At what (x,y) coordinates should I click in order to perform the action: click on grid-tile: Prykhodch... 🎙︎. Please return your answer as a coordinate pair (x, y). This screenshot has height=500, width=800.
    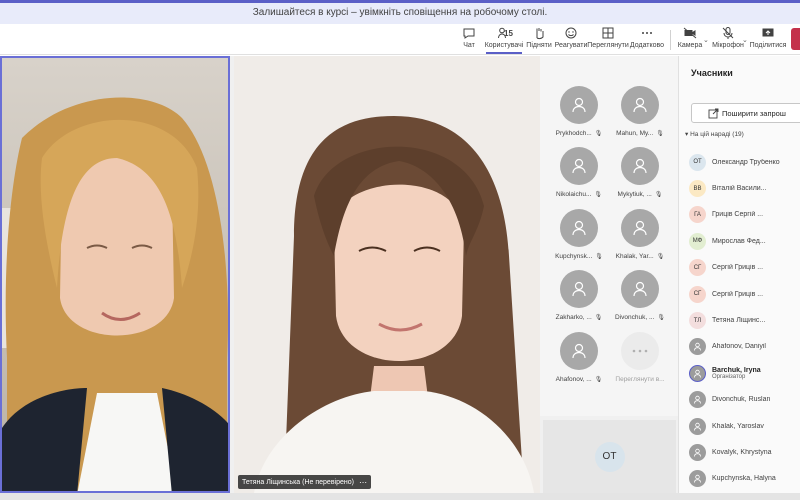
    Looking at the image, I should click on (579, 116).